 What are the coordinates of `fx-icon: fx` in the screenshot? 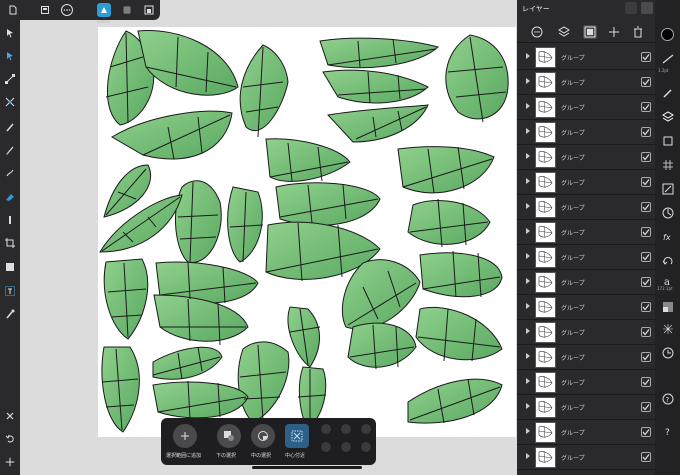 It's located at (667, 236).